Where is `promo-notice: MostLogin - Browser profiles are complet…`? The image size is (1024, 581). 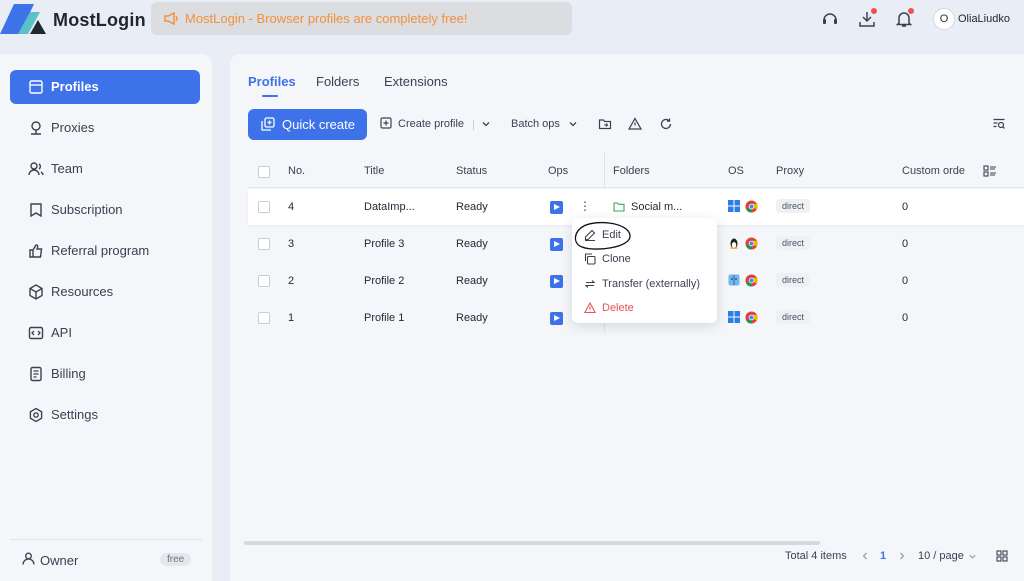
promo-notice: MostLogin - Browser profiles are complet… is located at coordinates (361, 18).